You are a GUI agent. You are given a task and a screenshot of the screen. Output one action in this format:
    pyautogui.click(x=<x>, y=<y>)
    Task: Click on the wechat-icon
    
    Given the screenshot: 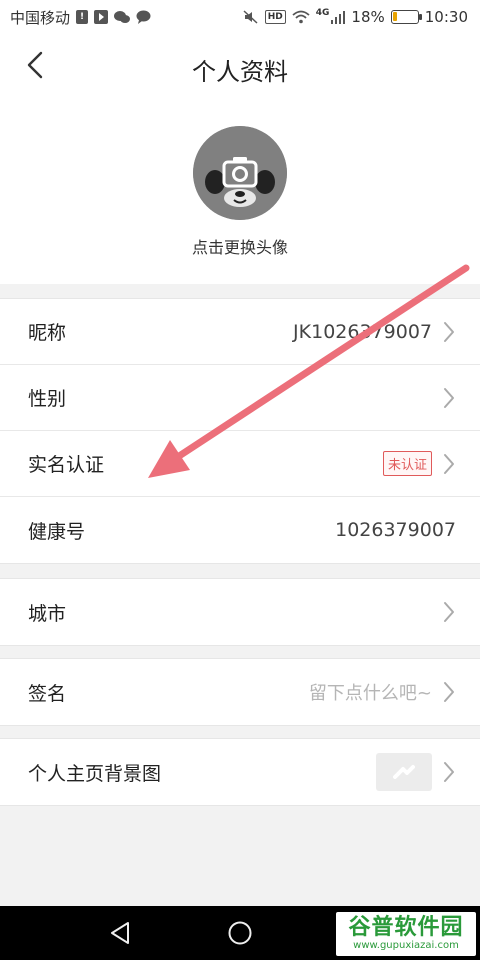 What is the action you would take?
    pyautogui.click(x=122, y=17)
    